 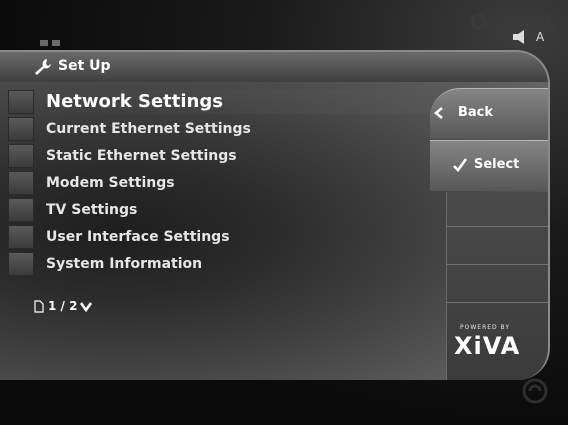 I want to click on menu-item-modem-settings: Modem Settings, so click(x=110, y=183).